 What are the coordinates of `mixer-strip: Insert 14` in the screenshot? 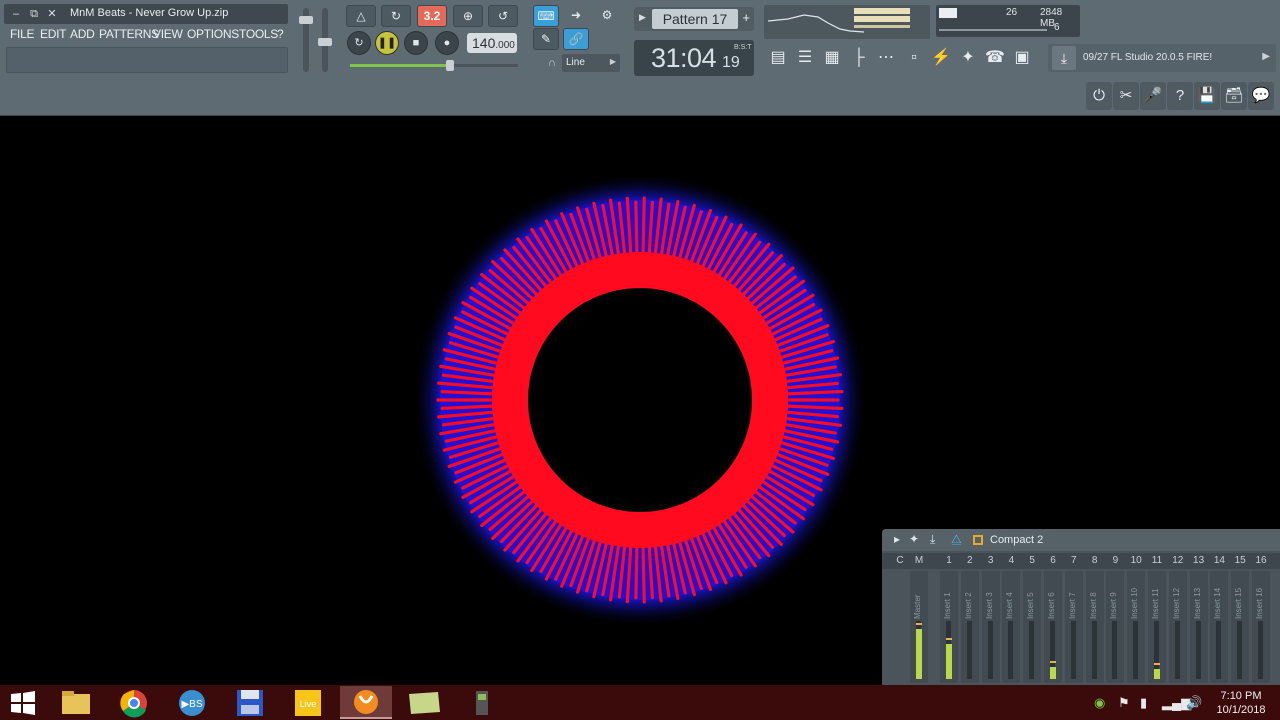 It's located at (1219, 627).